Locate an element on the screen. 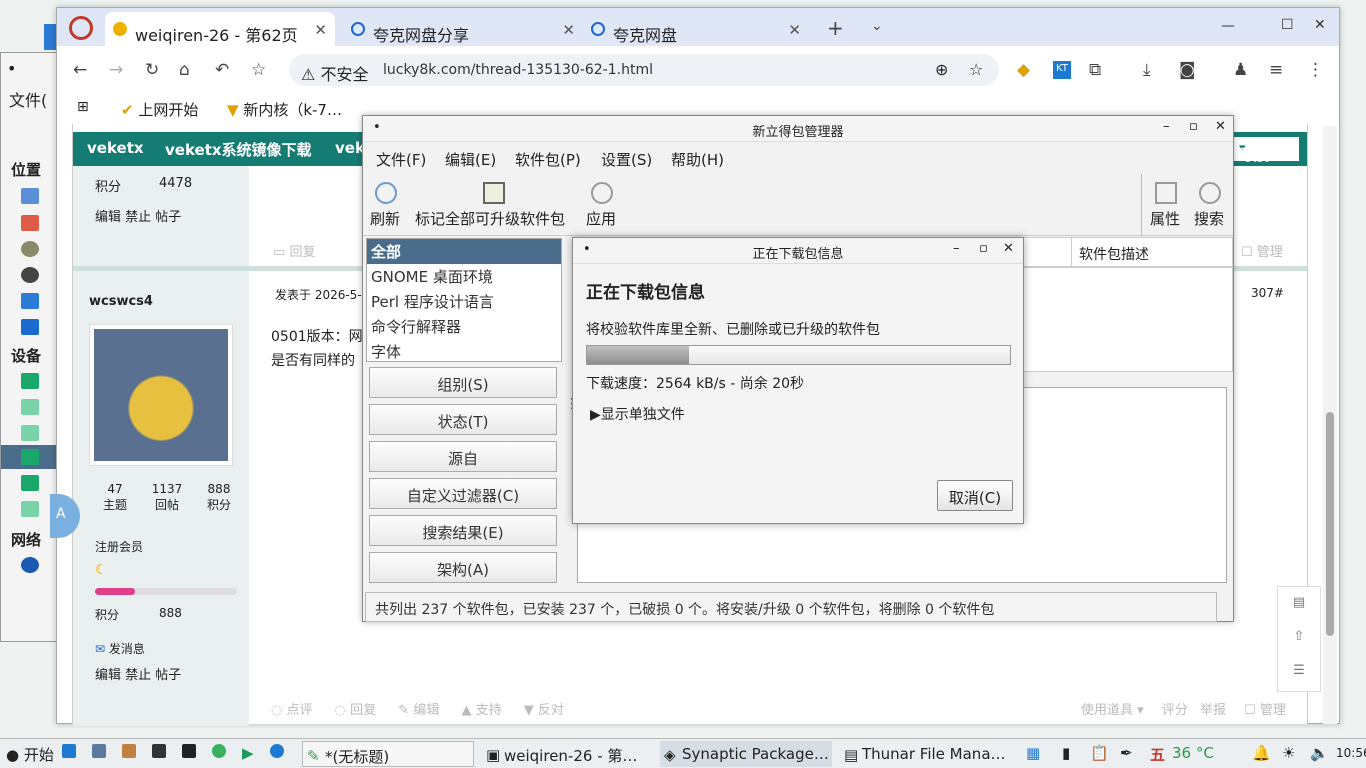  list-icon: ☰ is located at coordinates (1299, 672).